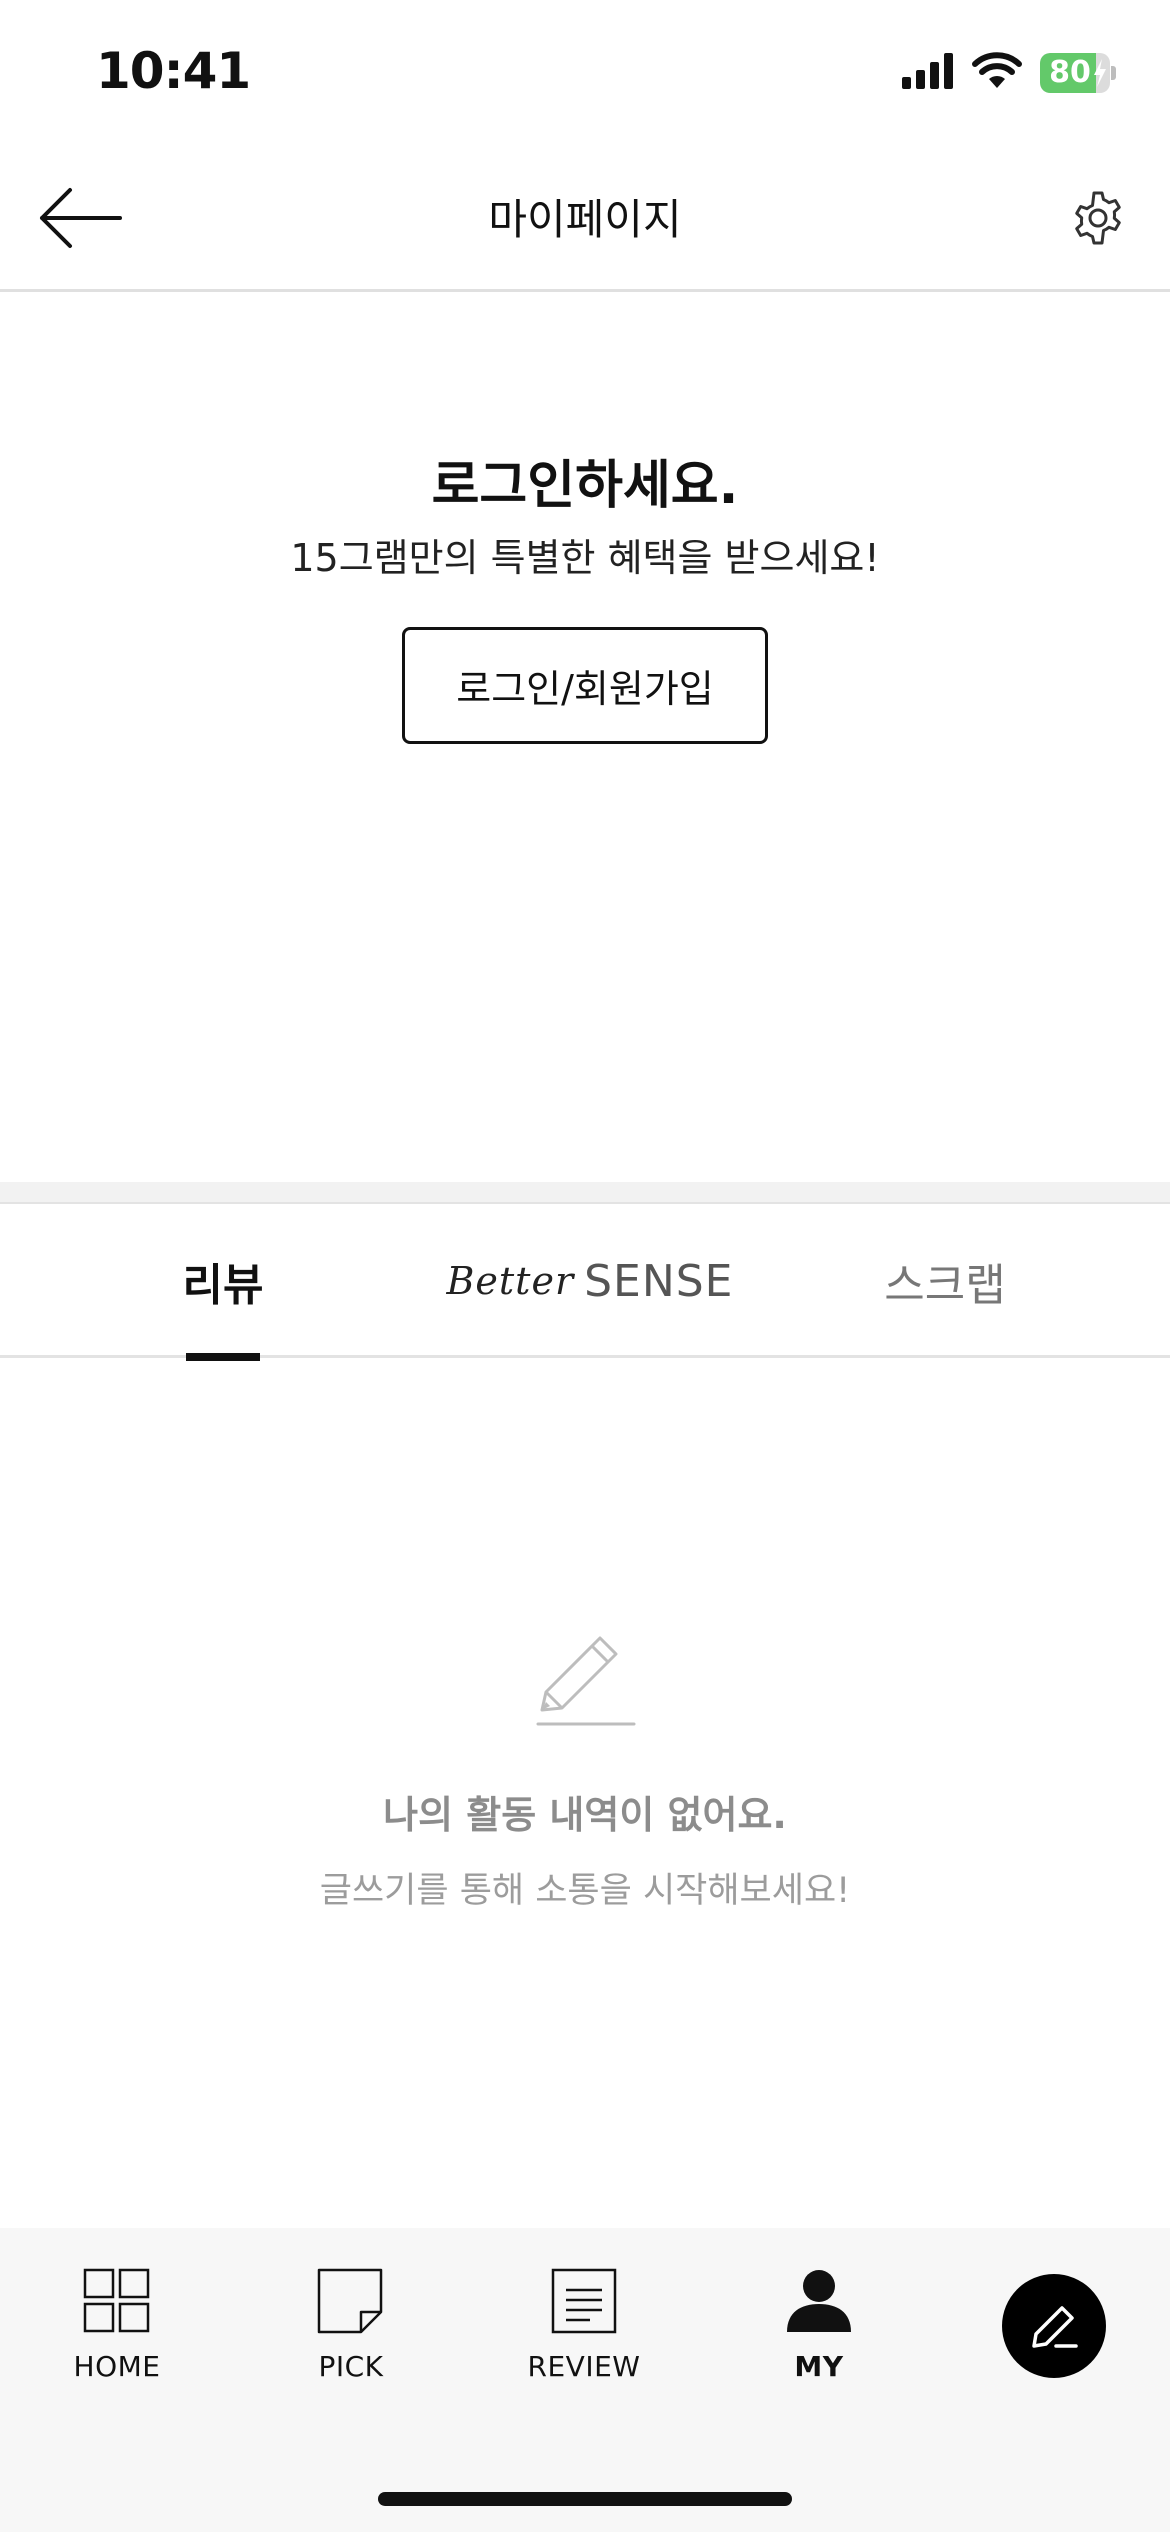  I want to click on bottom-nav: HOME PICK REVIEW MY, so click(585, 2380).